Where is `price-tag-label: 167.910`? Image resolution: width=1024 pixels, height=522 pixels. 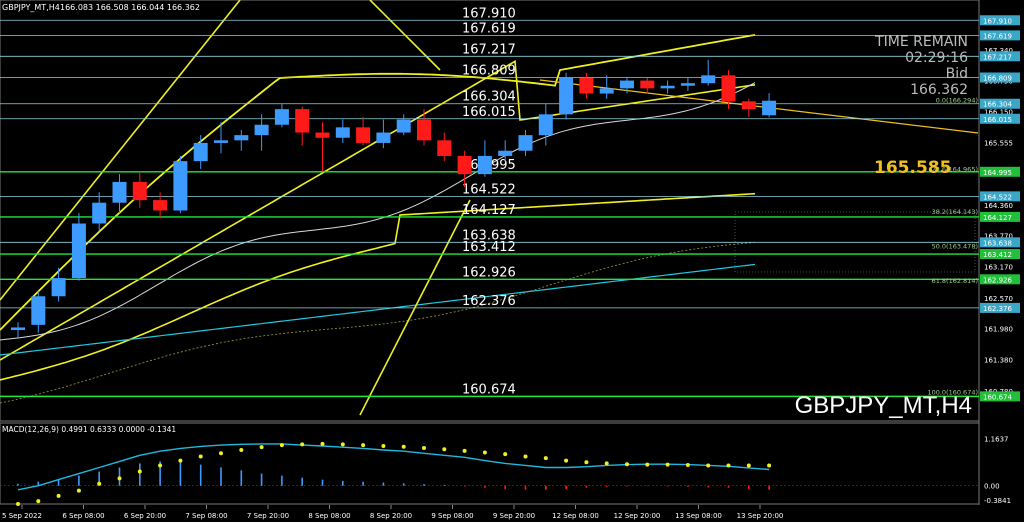
price-tag-label: 167.910 is located at coordinates (997, 21).